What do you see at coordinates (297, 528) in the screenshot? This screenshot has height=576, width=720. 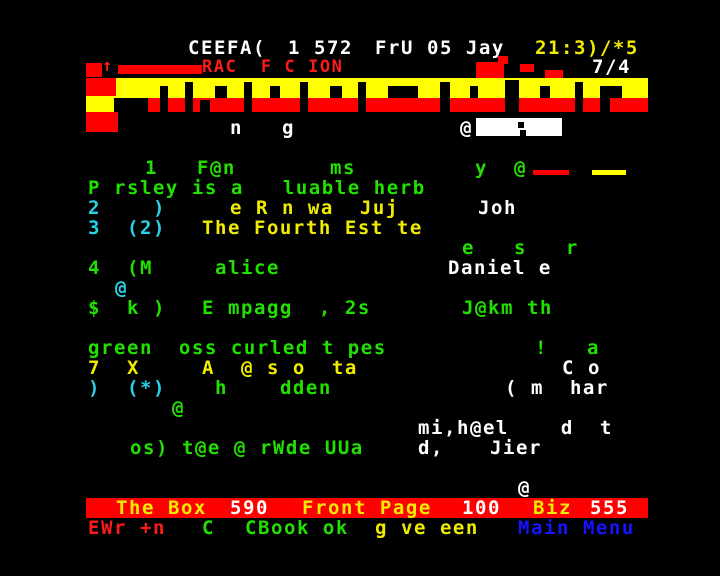 I see `fastext-green: CBook ok` at bounding box center [297, 528].